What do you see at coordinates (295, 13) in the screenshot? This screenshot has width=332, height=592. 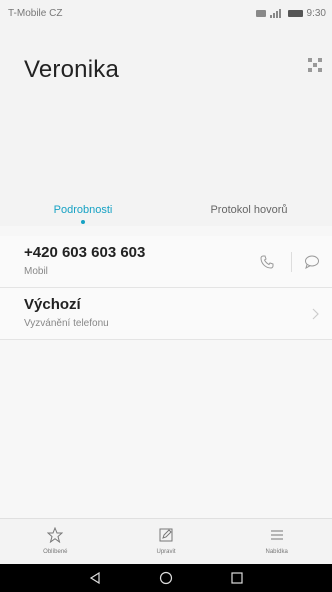 I see `battery-icon` at bounding box center [295, 13].